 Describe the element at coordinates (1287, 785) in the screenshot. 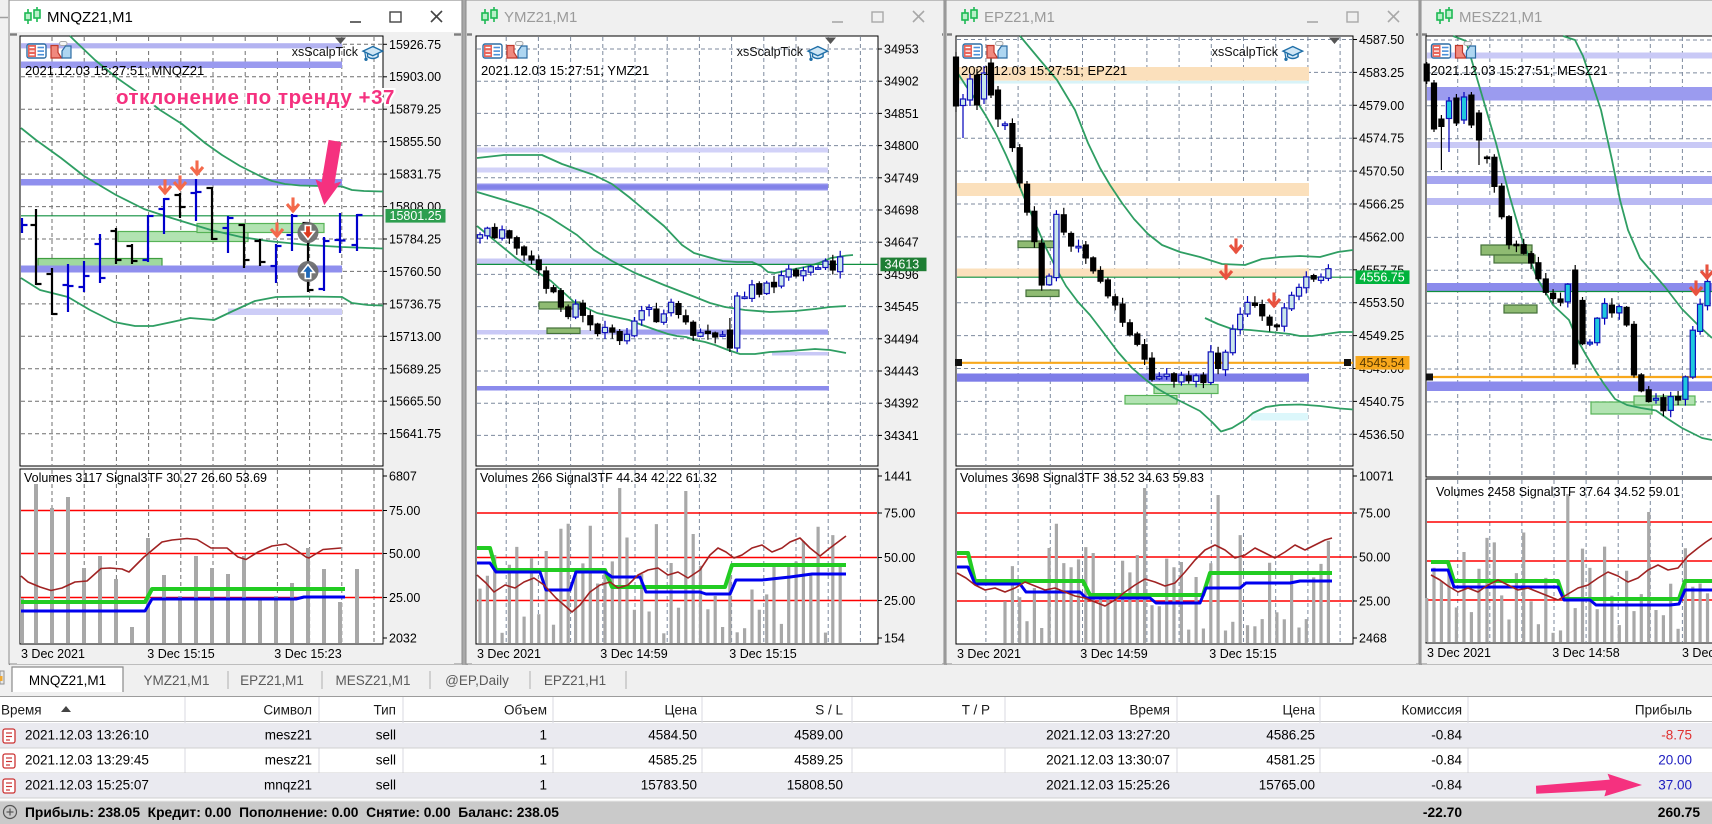

I see `svg-text: 15765.00` at that location.